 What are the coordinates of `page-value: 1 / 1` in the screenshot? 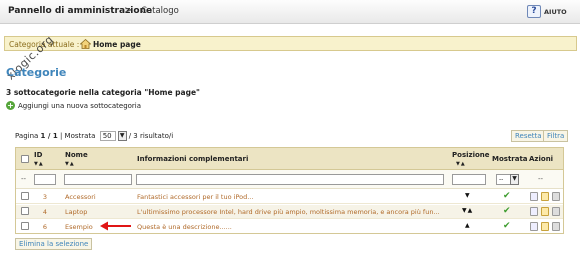 It's located at (49, 136).